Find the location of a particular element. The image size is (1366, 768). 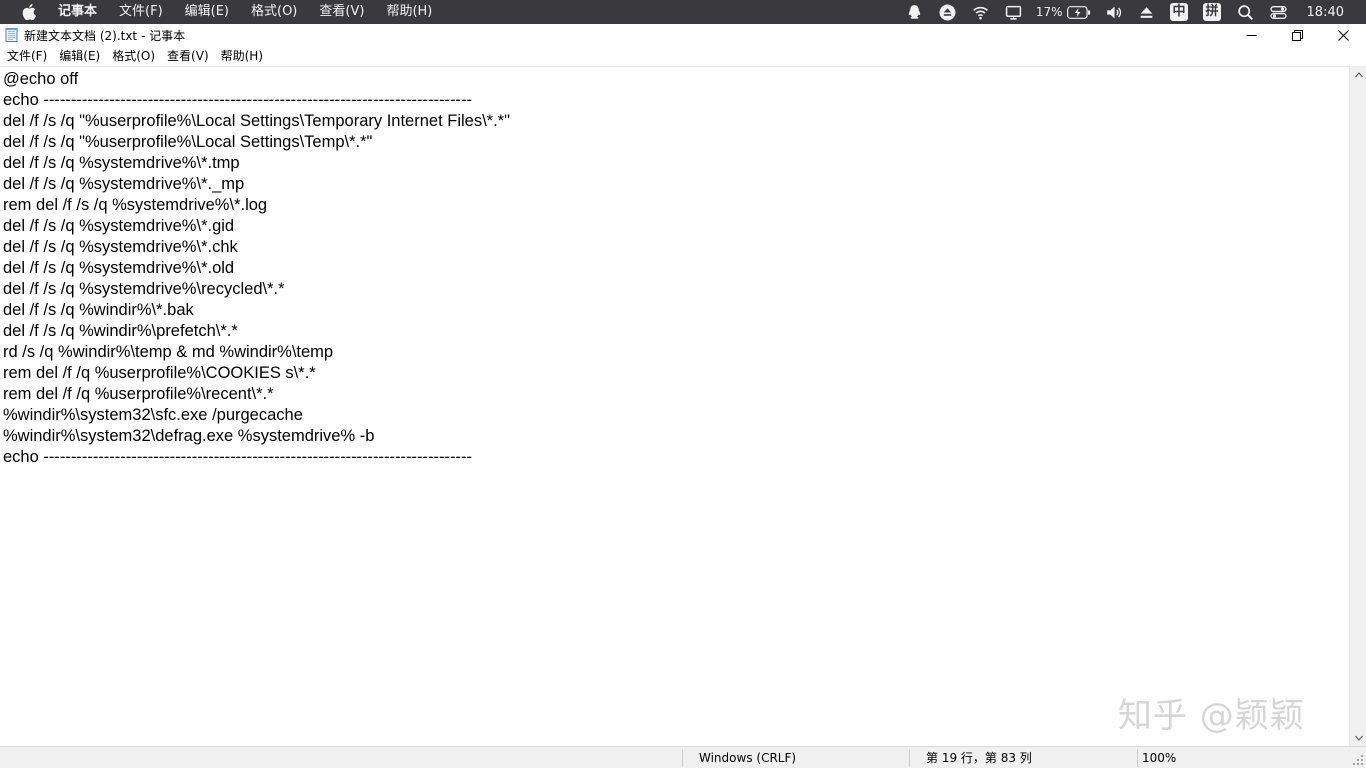

menubar-format: 格式(O) is located at coordinates (274, 12).